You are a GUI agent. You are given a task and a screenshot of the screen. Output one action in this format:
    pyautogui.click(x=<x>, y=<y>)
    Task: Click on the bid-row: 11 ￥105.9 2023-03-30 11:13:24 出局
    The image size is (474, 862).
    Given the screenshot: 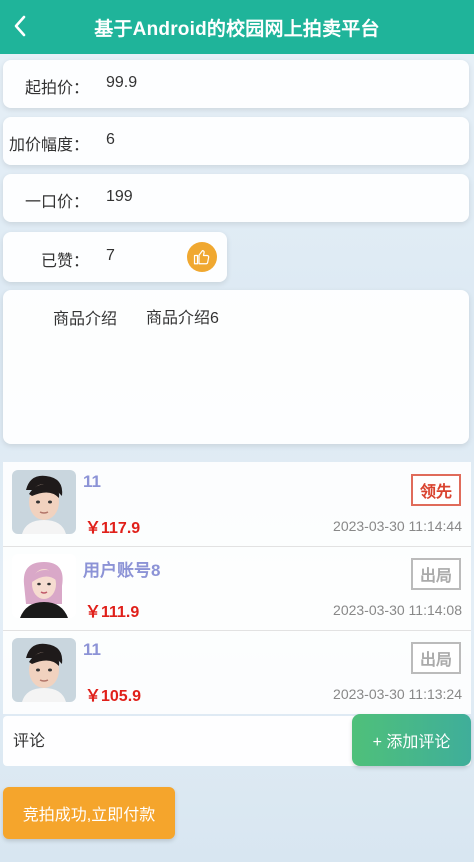 What is the action you would take?
    pyautogui.click(x=237, y=672)
    